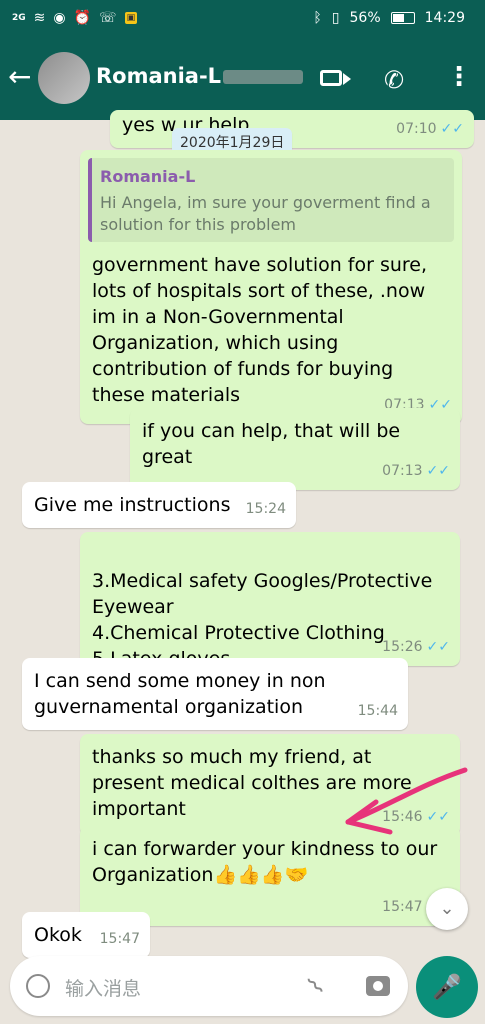 The image size is (485, 1024). I want to click on message-input: 输入消息, so click(103, 987).